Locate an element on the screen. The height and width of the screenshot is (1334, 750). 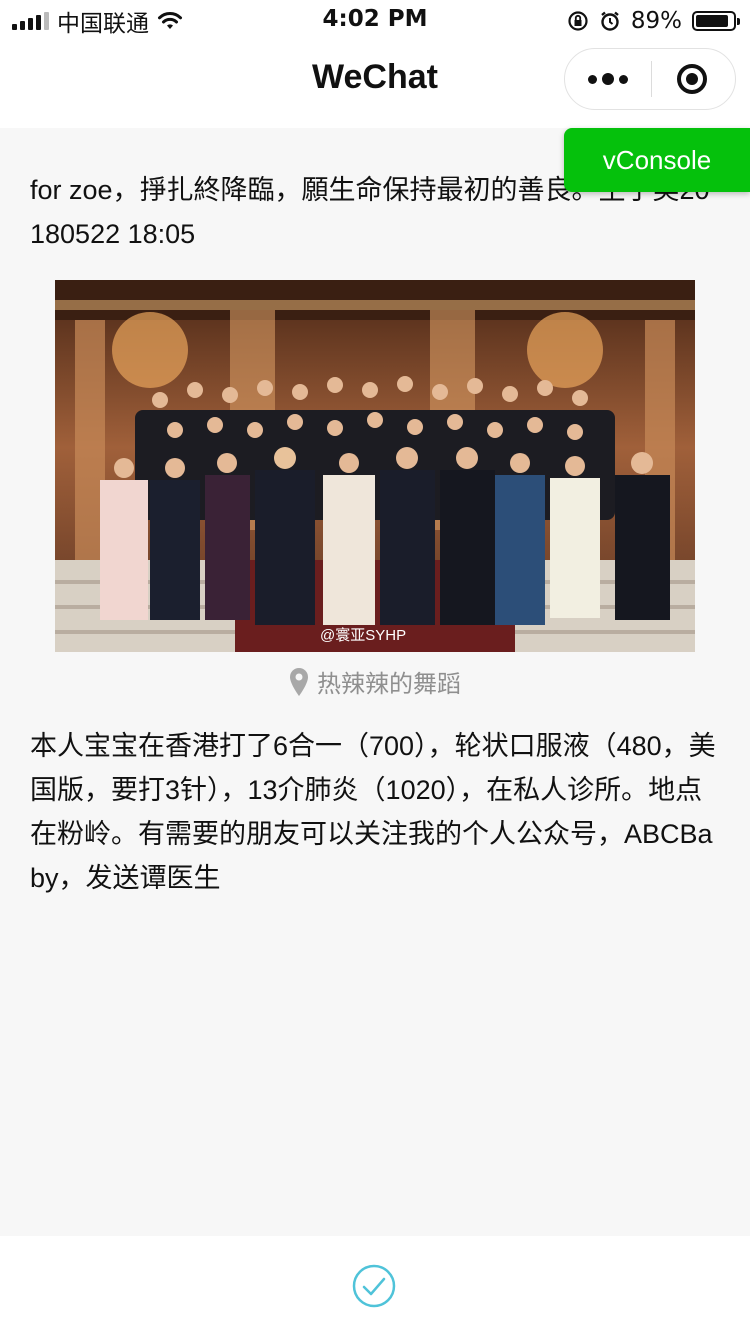
battery-percent: 89% is located at coordinates (656, 21).